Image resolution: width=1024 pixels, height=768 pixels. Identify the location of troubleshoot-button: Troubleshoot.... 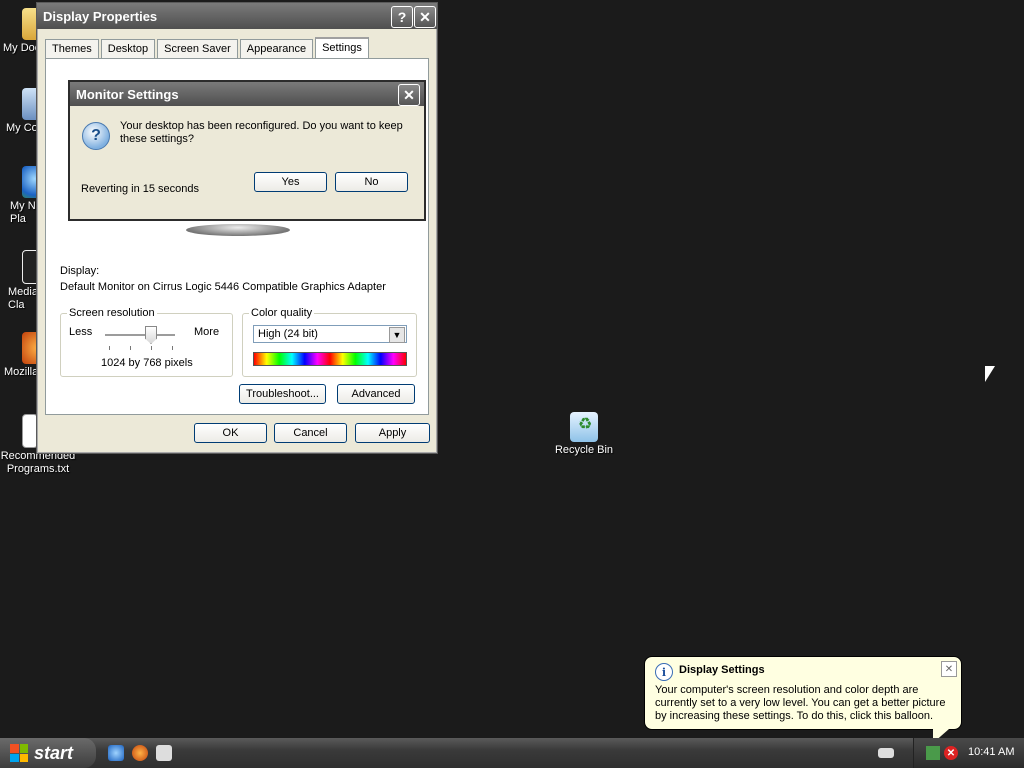
(282, 394).